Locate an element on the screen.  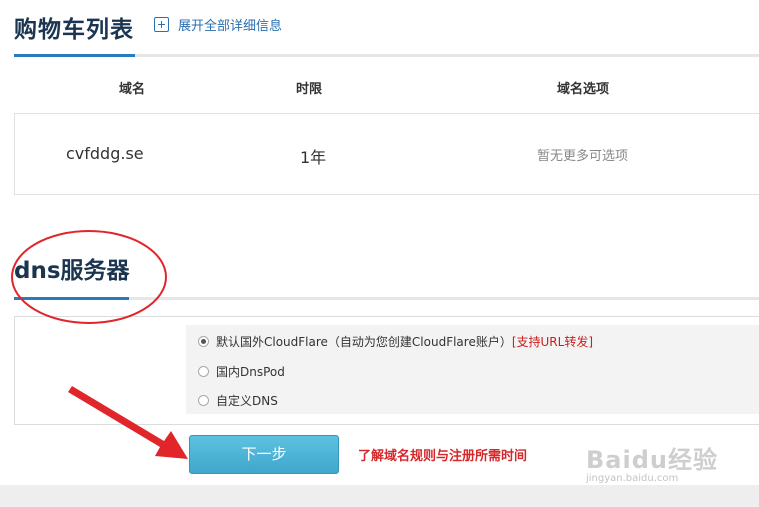
column-header-domain: 域名 is located at coordinates (132, 89).